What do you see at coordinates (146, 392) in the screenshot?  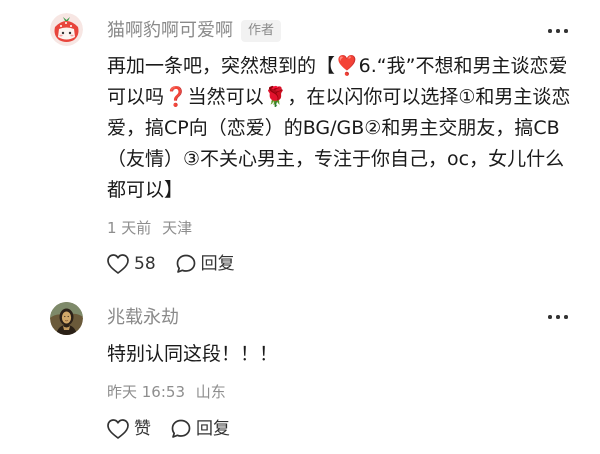 I see `comment-time: 昨天 16:53` at bounding box center [146, 392].